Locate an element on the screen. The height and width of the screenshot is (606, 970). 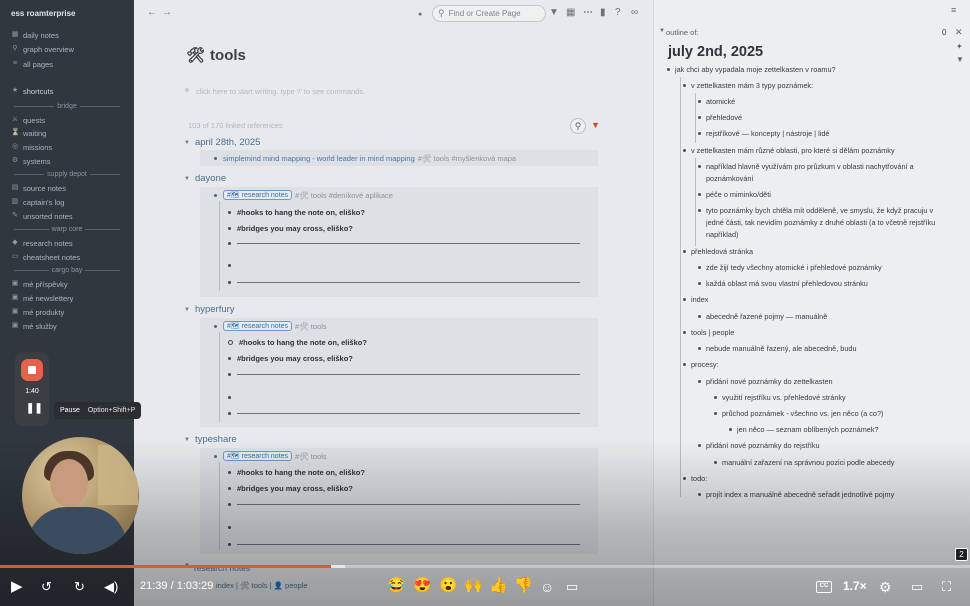
outline-page-title: july 2nd, 2025 is located at coordinates (715, 52).